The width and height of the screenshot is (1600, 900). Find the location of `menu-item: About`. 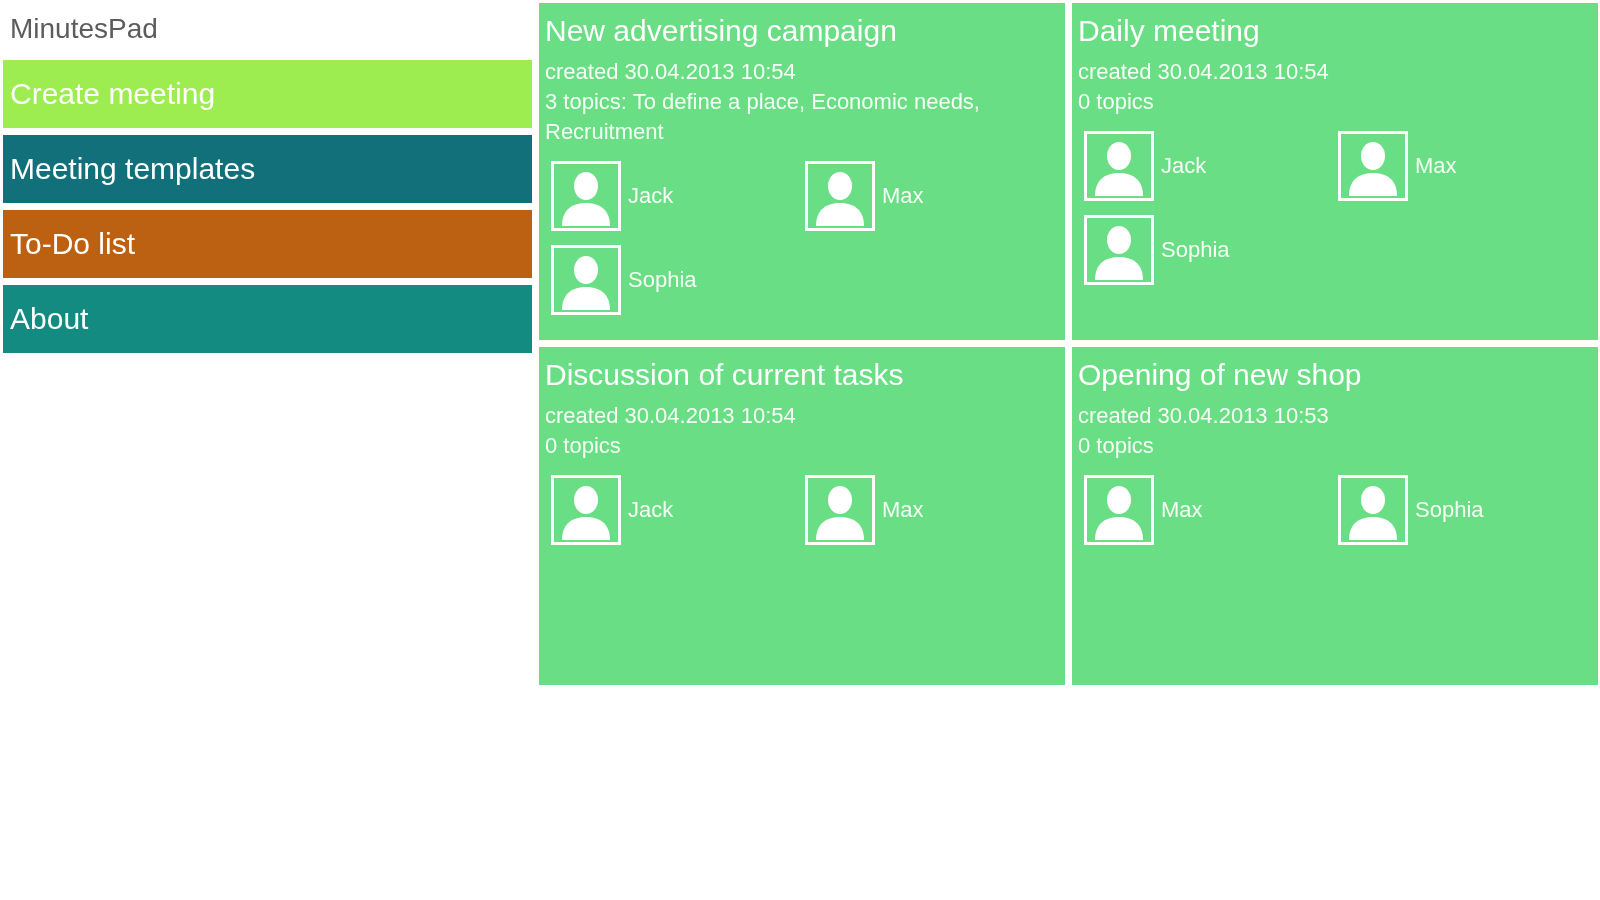

menu-item: About is located at coordinates (267, 319).